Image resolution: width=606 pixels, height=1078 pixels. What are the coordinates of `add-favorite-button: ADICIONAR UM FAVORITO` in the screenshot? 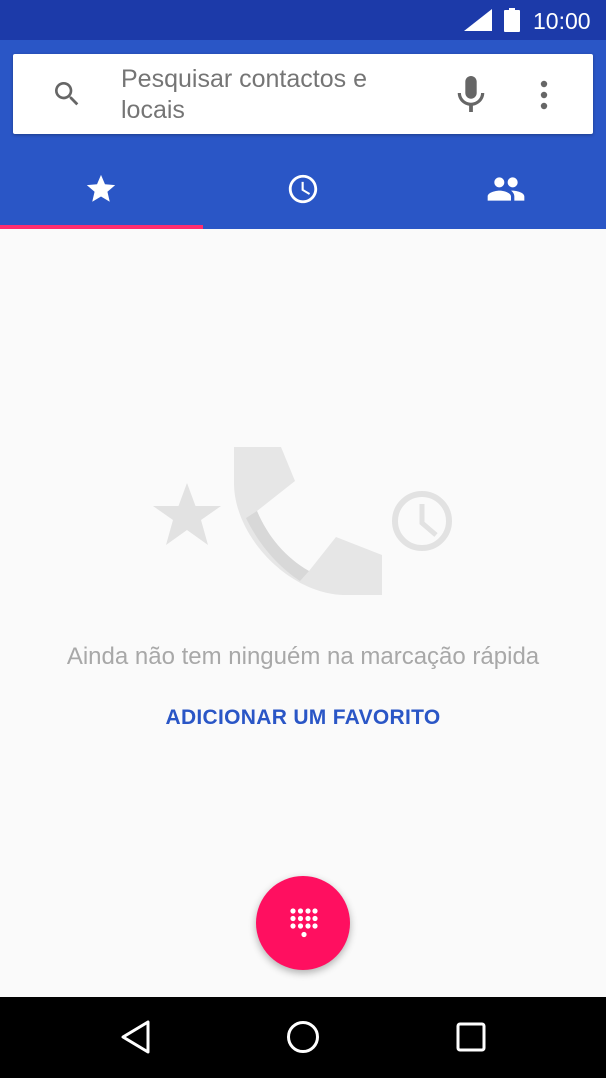 It's located at (303, 718).